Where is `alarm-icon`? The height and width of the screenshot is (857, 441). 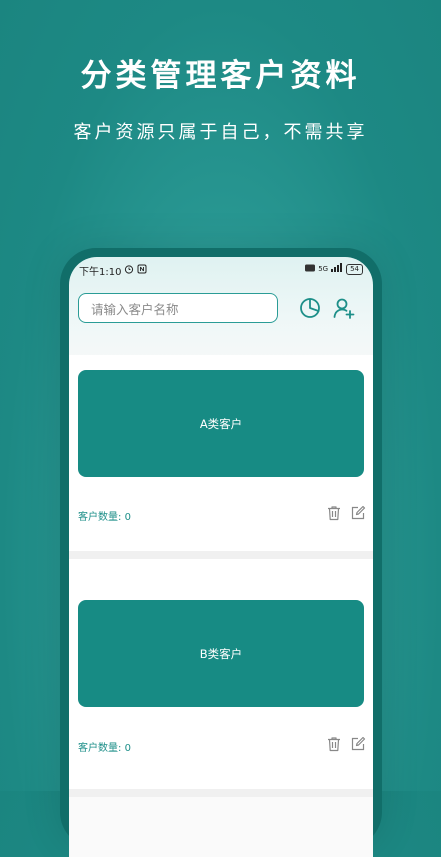
alarm-icon is located at coordinates (129, 270).